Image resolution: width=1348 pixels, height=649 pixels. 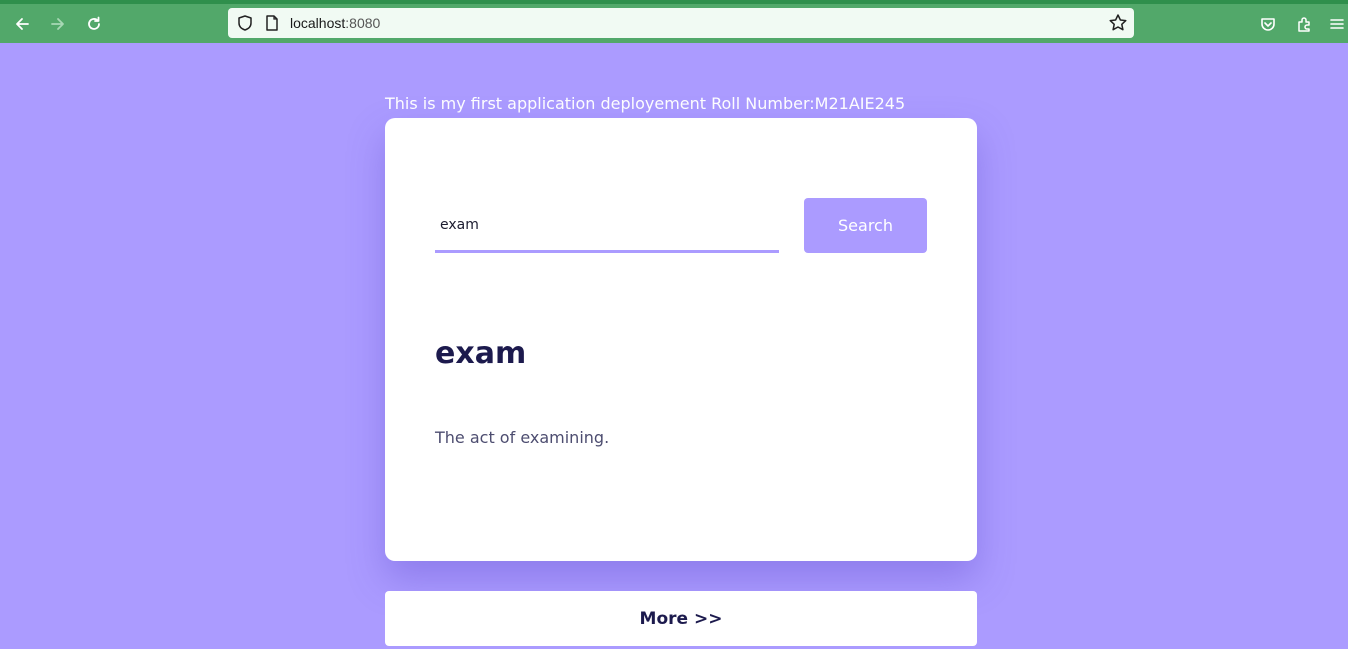 I want to click on reload-button, so click(x=94, y=24).